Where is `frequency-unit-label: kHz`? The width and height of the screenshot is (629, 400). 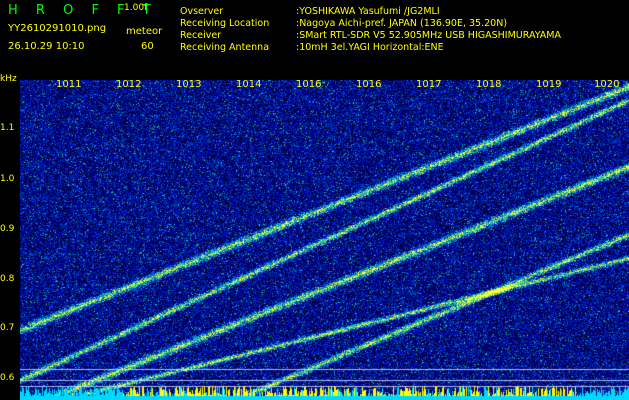 frequency-unit-label: kHz is located at coordinates (8, 79).